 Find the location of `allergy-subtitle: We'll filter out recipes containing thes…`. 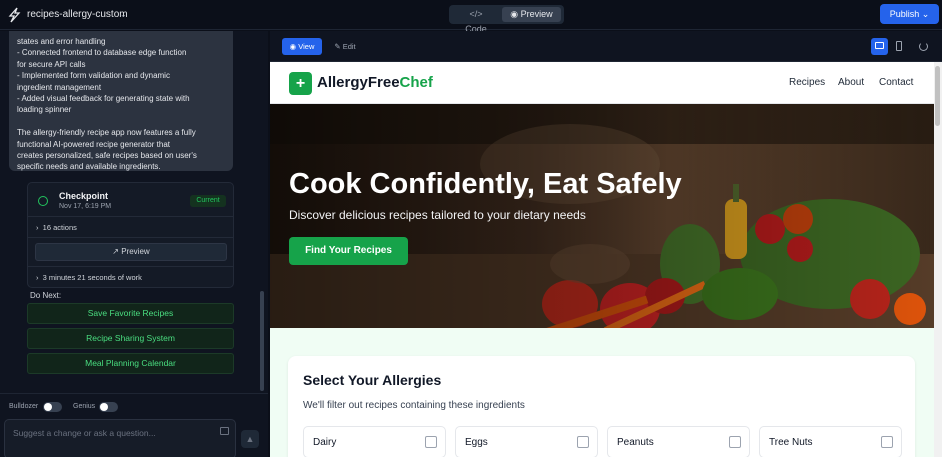

allergy-subtitle: We'll filter out recipes containing thes… is located at coordinates (414, 405).